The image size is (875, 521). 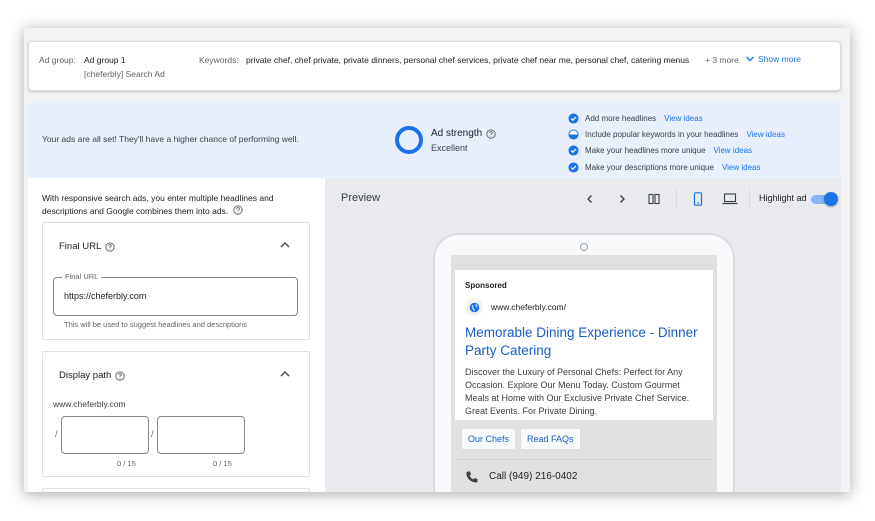 I want to click on ad-strength-ring-icon, so click(x=409, y=140).